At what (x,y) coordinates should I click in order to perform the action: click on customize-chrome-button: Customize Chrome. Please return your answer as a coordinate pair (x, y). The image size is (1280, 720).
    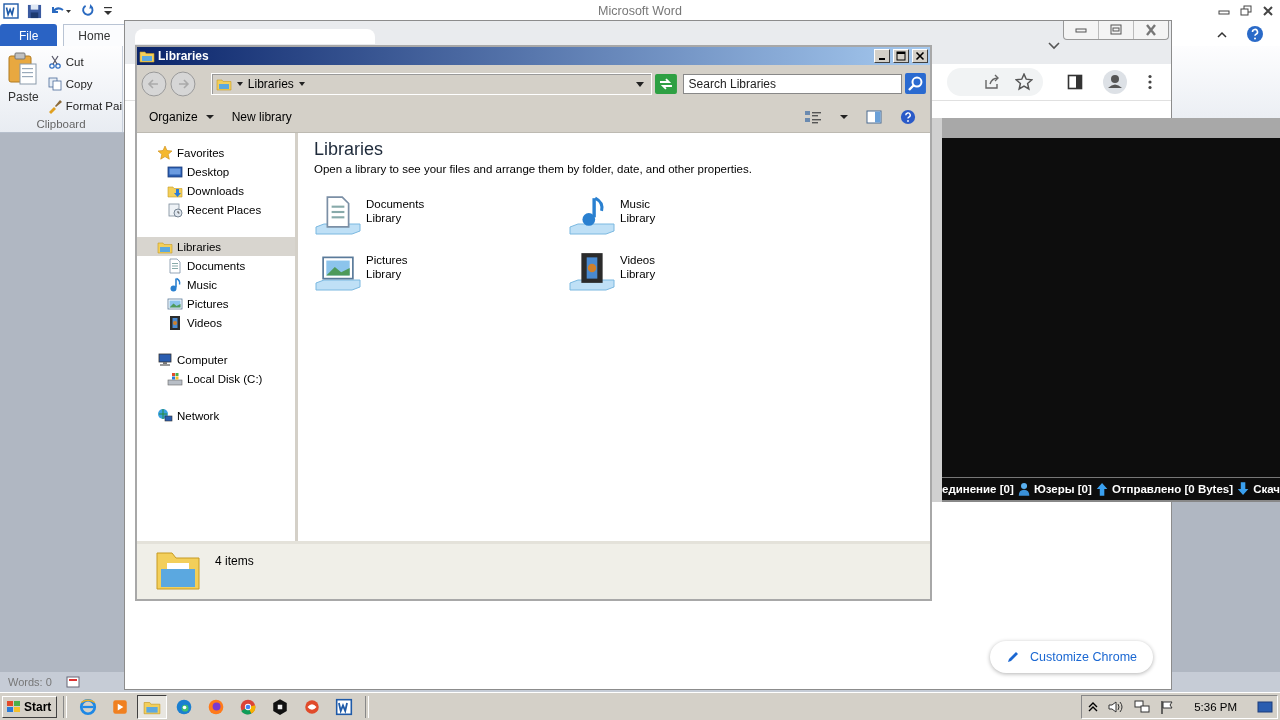
    Looking at the image, I should click on (1071, 657).